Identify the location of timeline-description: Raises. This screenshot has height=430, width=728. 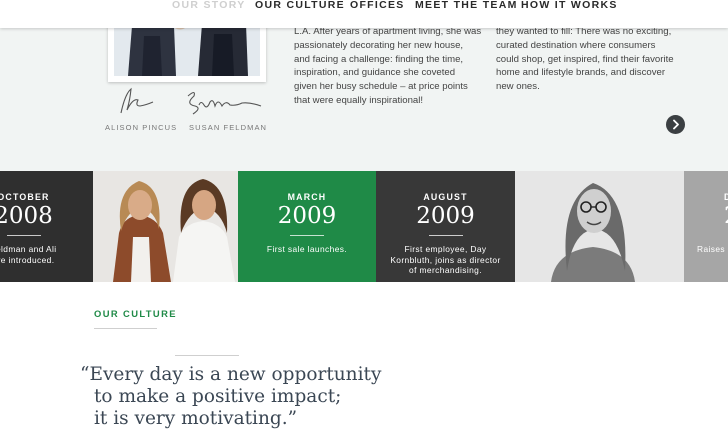
(712, 249).